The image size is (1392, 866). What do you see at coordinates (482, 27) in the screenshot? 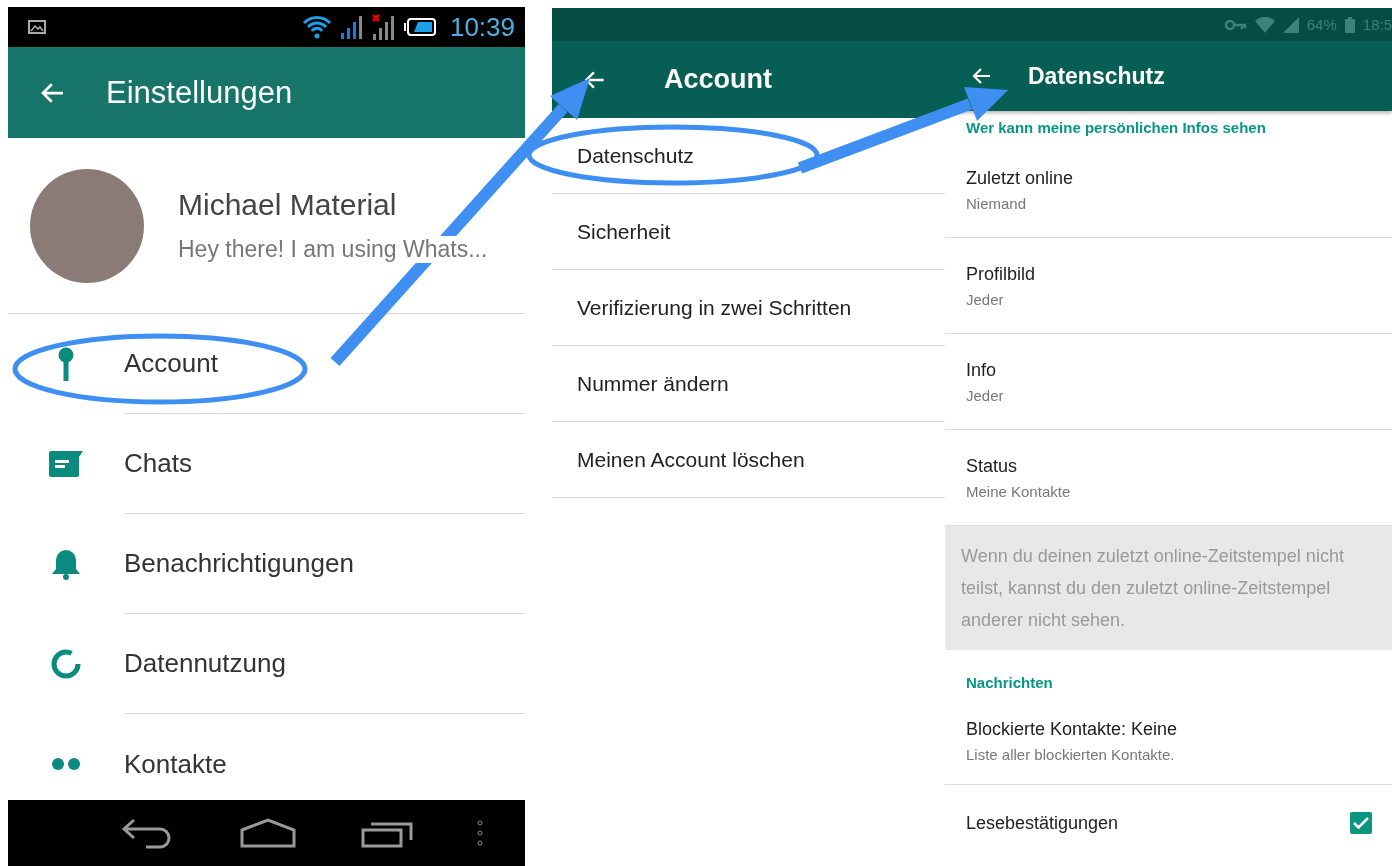
I see `clock-time: 10:39` at bounding box center [482, 27].